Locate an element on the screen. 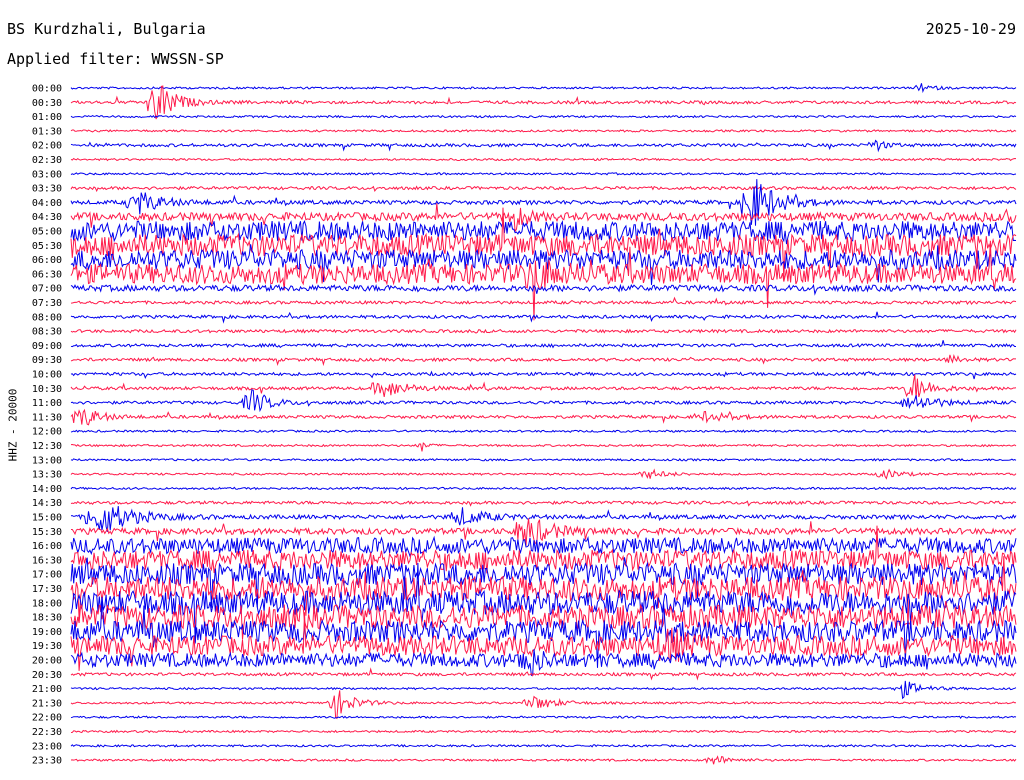 The image size is (1024, 780). time-tick-label: 23:30 is located at coordinates (47, 761).